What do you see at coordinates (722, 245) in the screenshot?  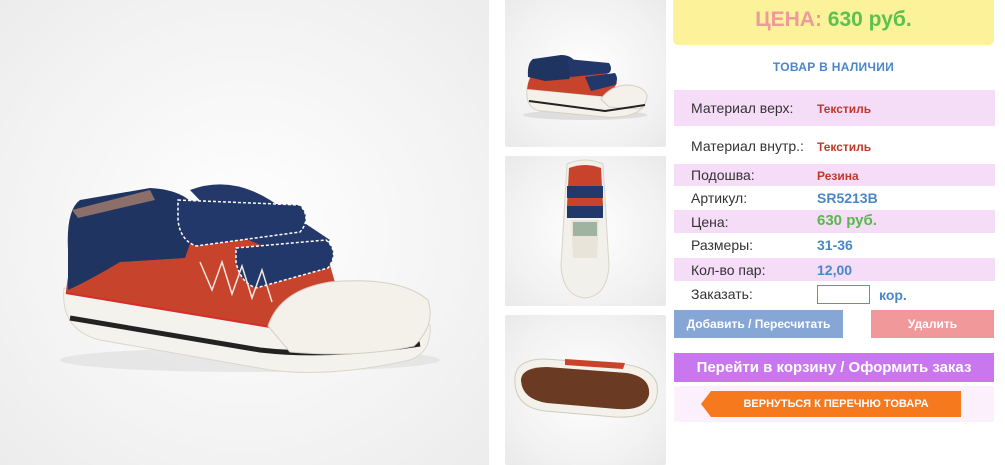 I see `spec-label: Размеры:` at bounding box center [722, 245].